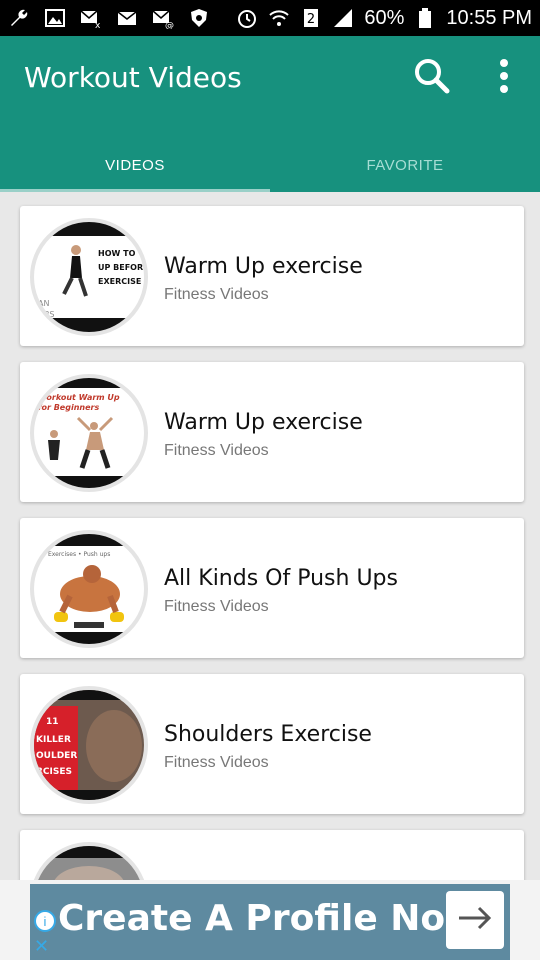  What do you see at coordinates (343, 18) in the screenshot?
I see `signal-icon` at bounding box center [343, 18].